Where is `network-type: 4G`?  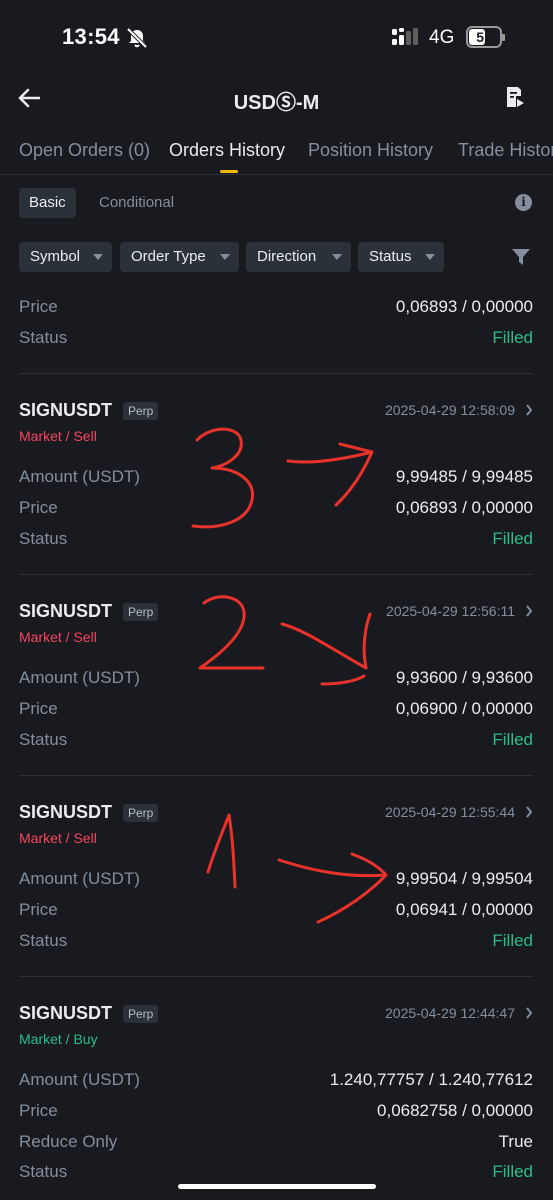 network-type: 4G is located at coordinates (442, 37).